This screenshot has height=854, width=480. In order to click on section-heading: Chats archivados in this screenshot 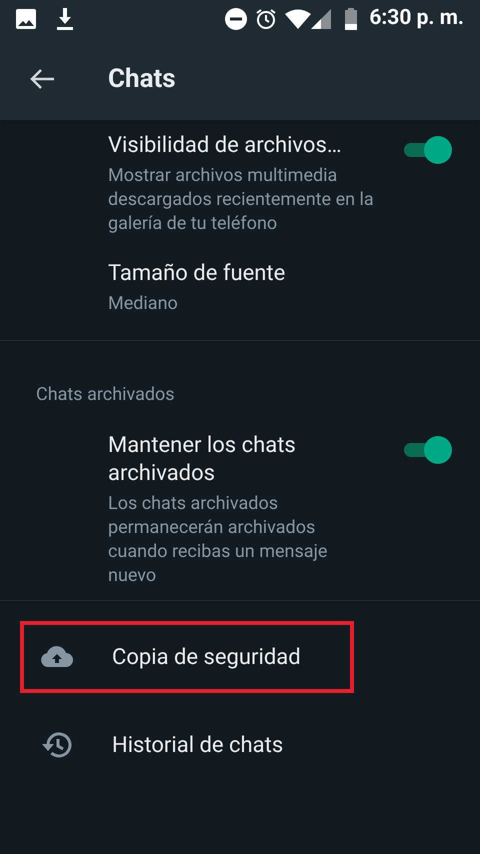, I will do `click(105, 395)`.